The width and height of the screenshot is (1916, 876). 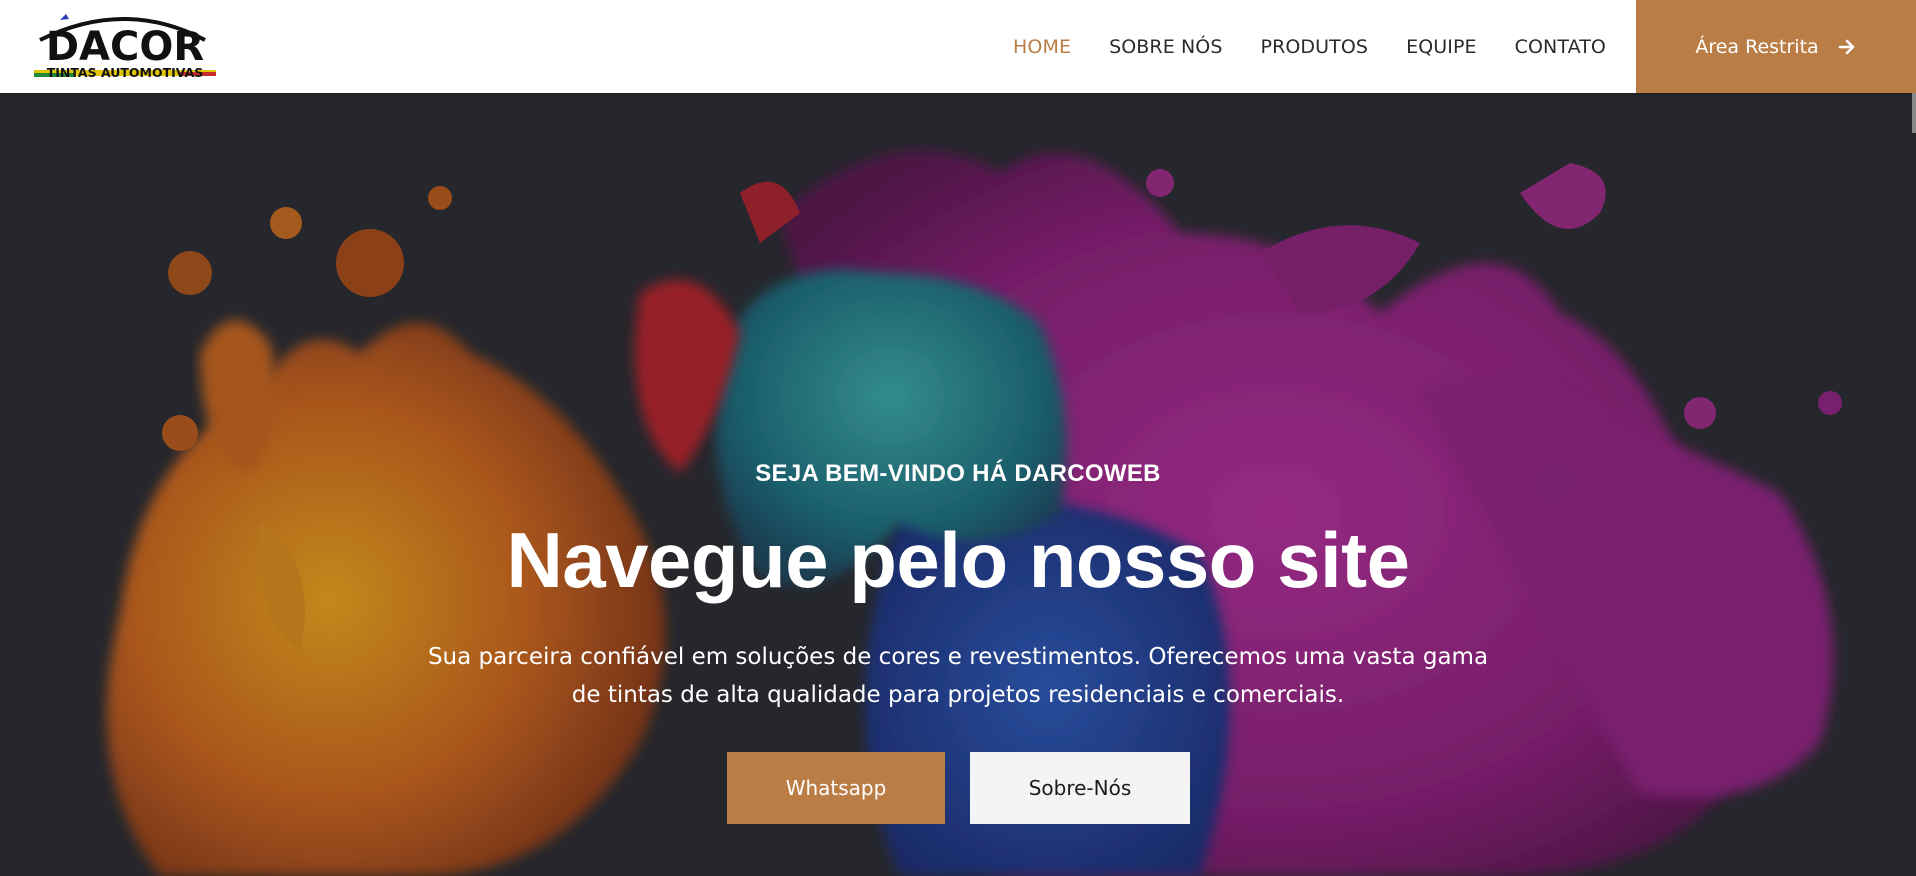 I want to click on restricted-area-label: Área Restrita, so click(x=1757, y=46).